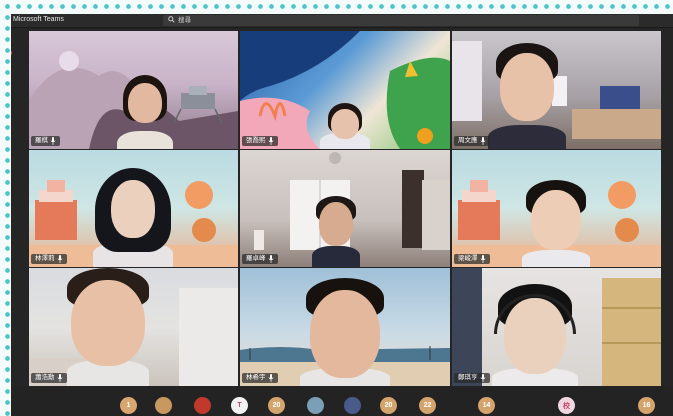  Describe the element at coordinates (260, 378) in the screenshot. I see `participant-name-tag: 林希宇` at that location.